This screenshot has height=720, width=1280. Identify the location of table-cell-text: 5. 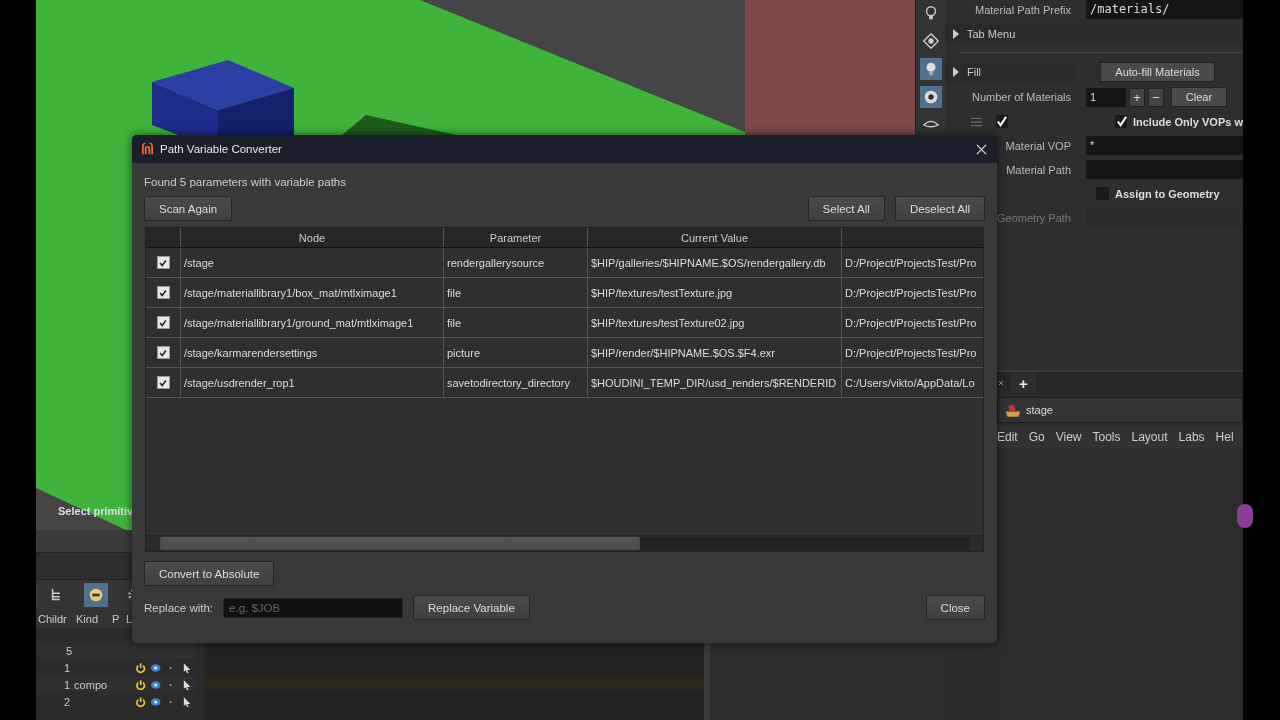
(68, 650).